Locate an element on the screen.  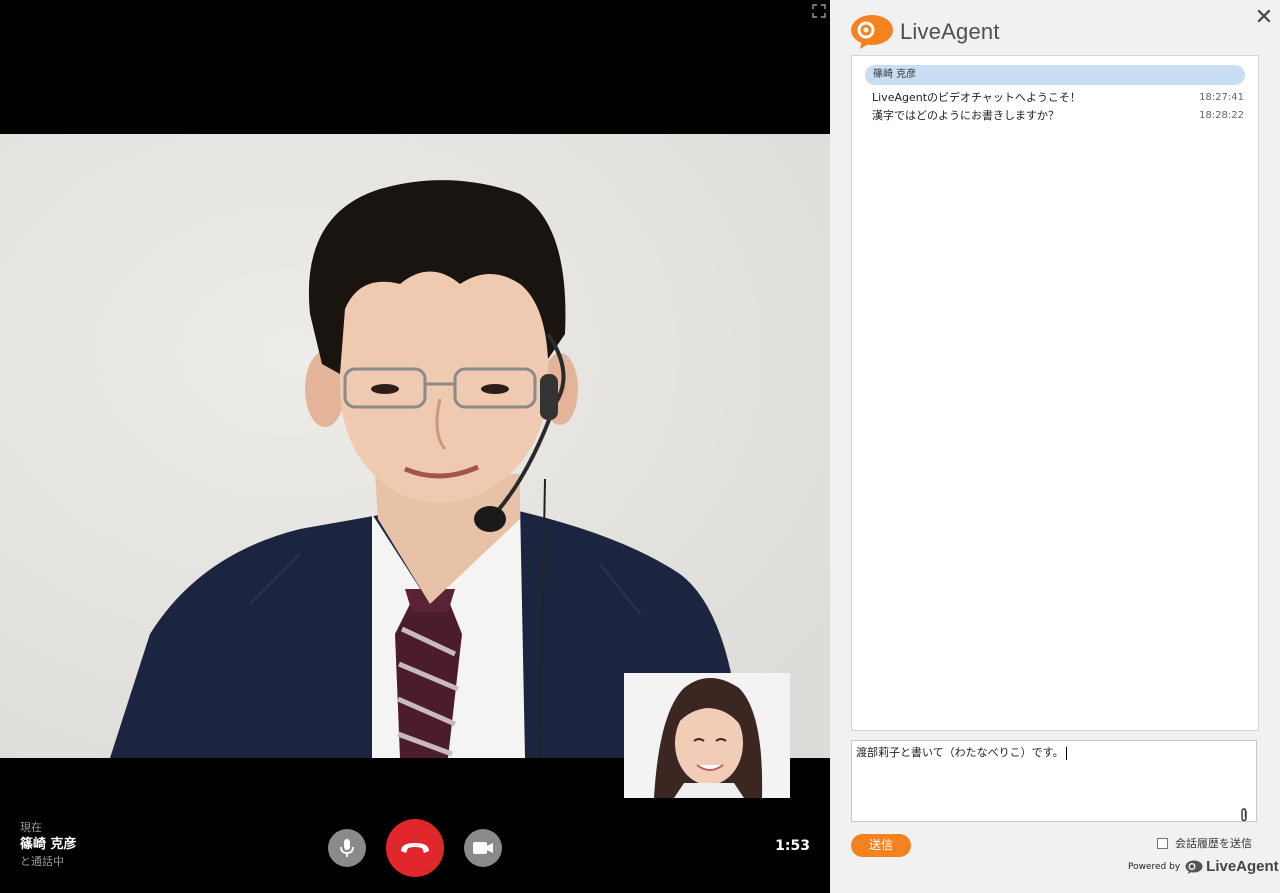
paperclip-icon is located at coordinates (1244, 814).